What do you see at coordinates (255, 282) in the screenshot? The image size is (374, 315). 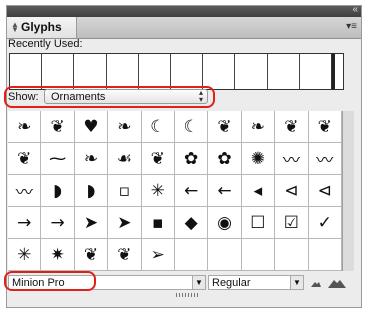 I see `font-style-field: Regular` at bounding box center [255, 282].